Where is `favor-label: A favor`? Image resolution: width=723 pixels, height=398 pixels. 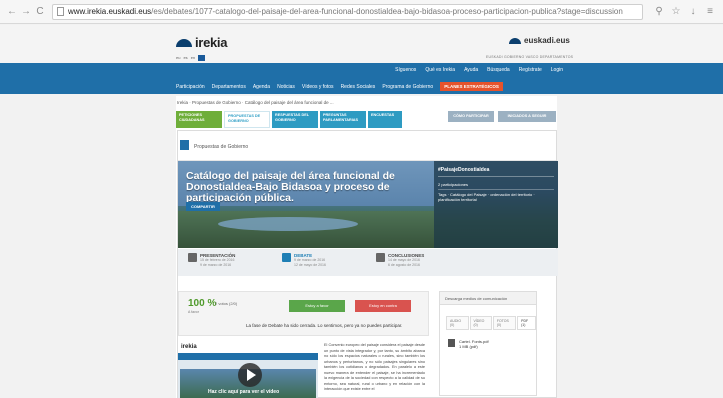
favor-label: A favor is located at coordinates (193, 312).